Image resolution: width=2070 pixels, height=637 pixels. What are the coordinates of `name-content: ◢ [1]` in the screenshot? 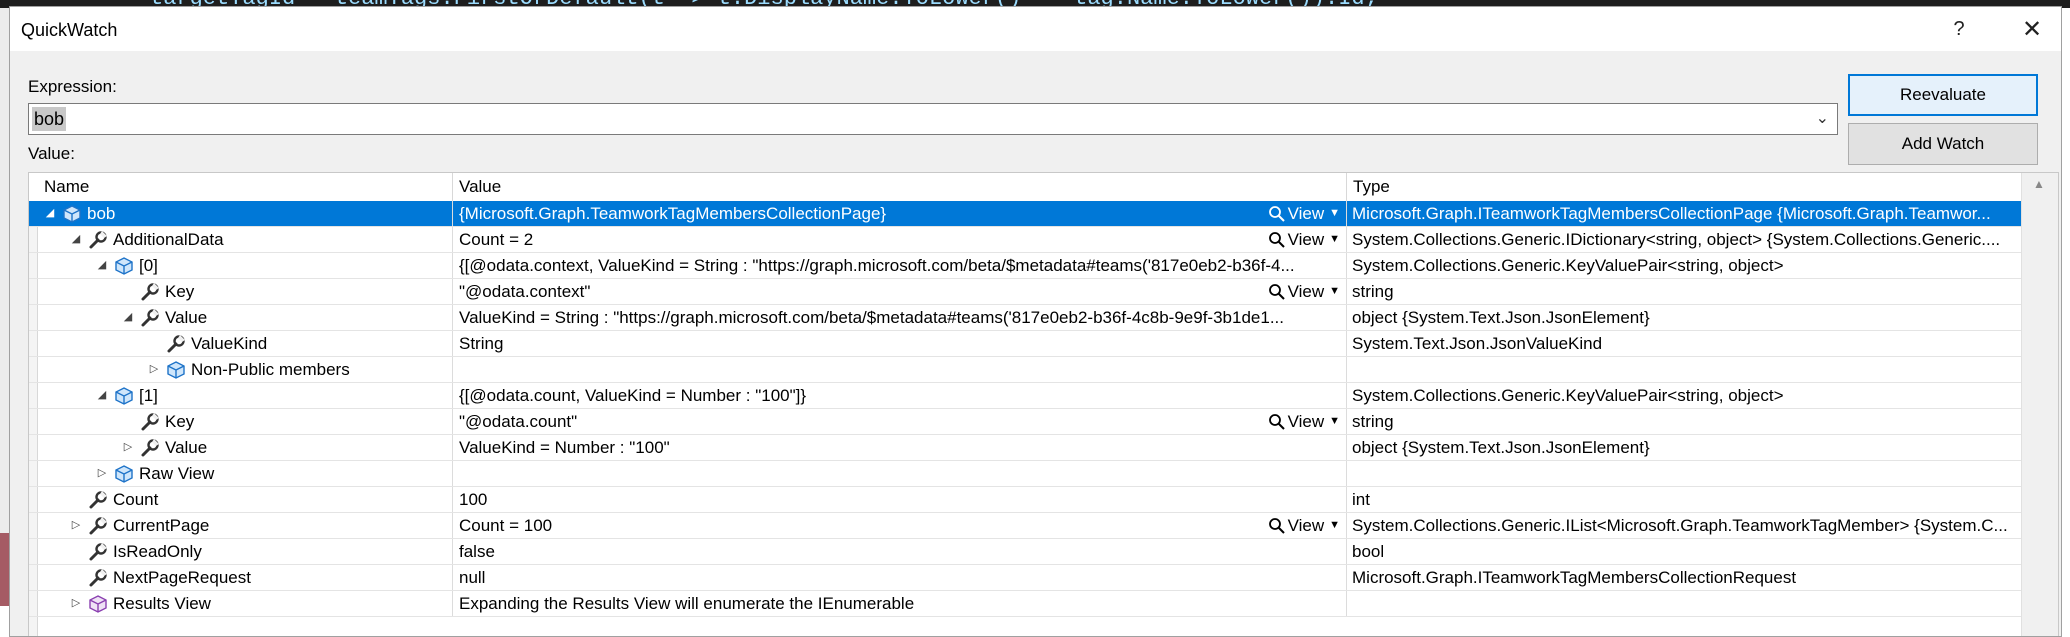 It's located at (126, 395).